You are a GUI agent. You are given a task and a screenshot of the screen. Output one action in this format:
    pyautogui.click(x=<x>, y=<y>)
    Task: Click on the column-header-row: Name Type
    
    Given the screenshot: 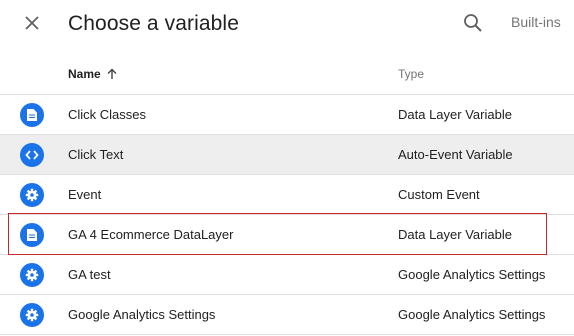 What is the action you would take?
    pyautogui.click(x=287, y=75)
    